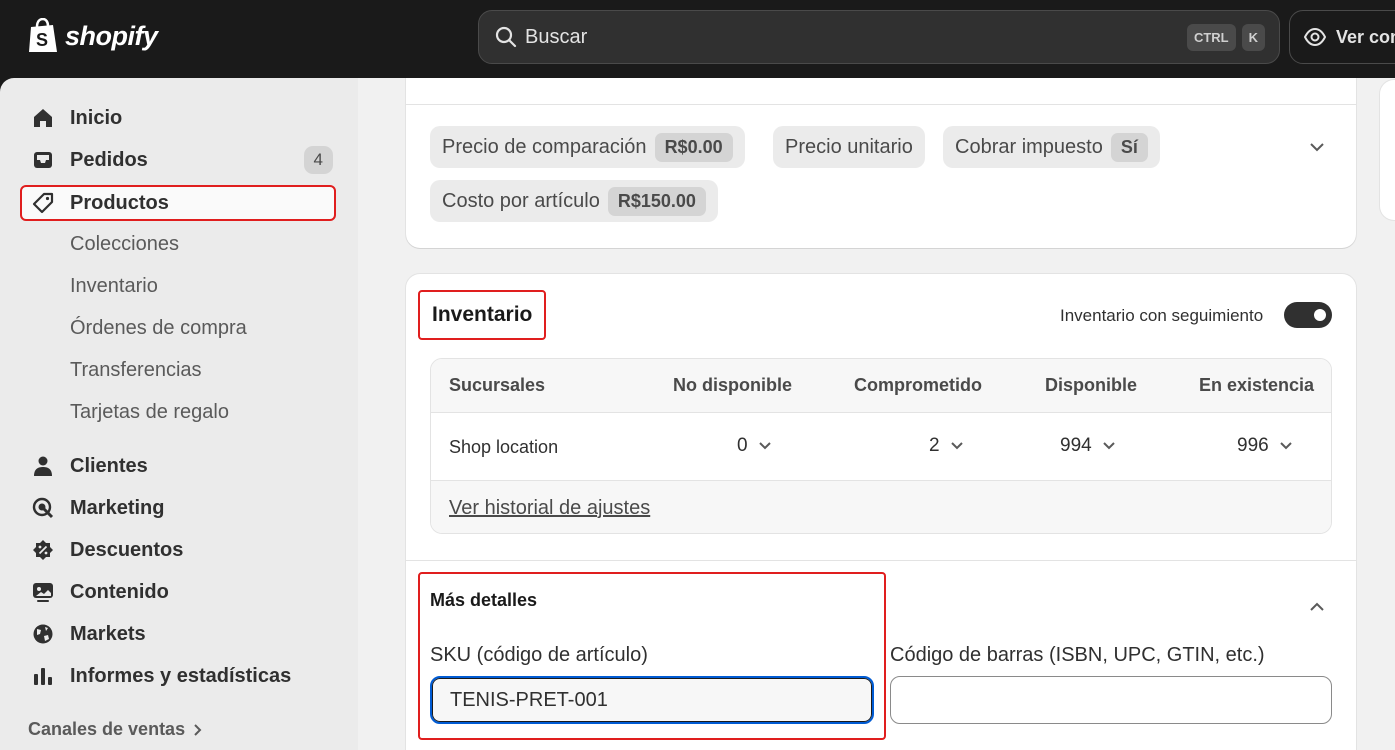 This screenshot has width=1395, height=750. I want to click on sidebar-item-contenido: Contenido, so click(178, 592).